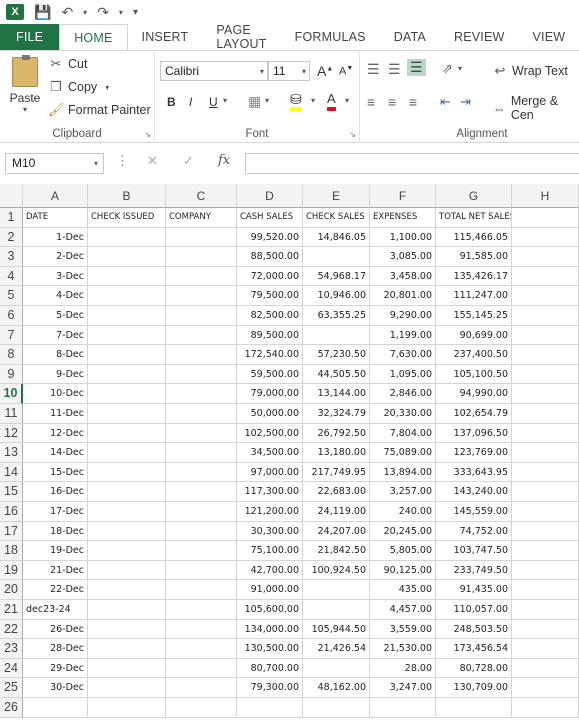  What do you see at coordinates (11, 472) in the screenshot?
I see `row-header: 14` at bounding box center [11, 472].